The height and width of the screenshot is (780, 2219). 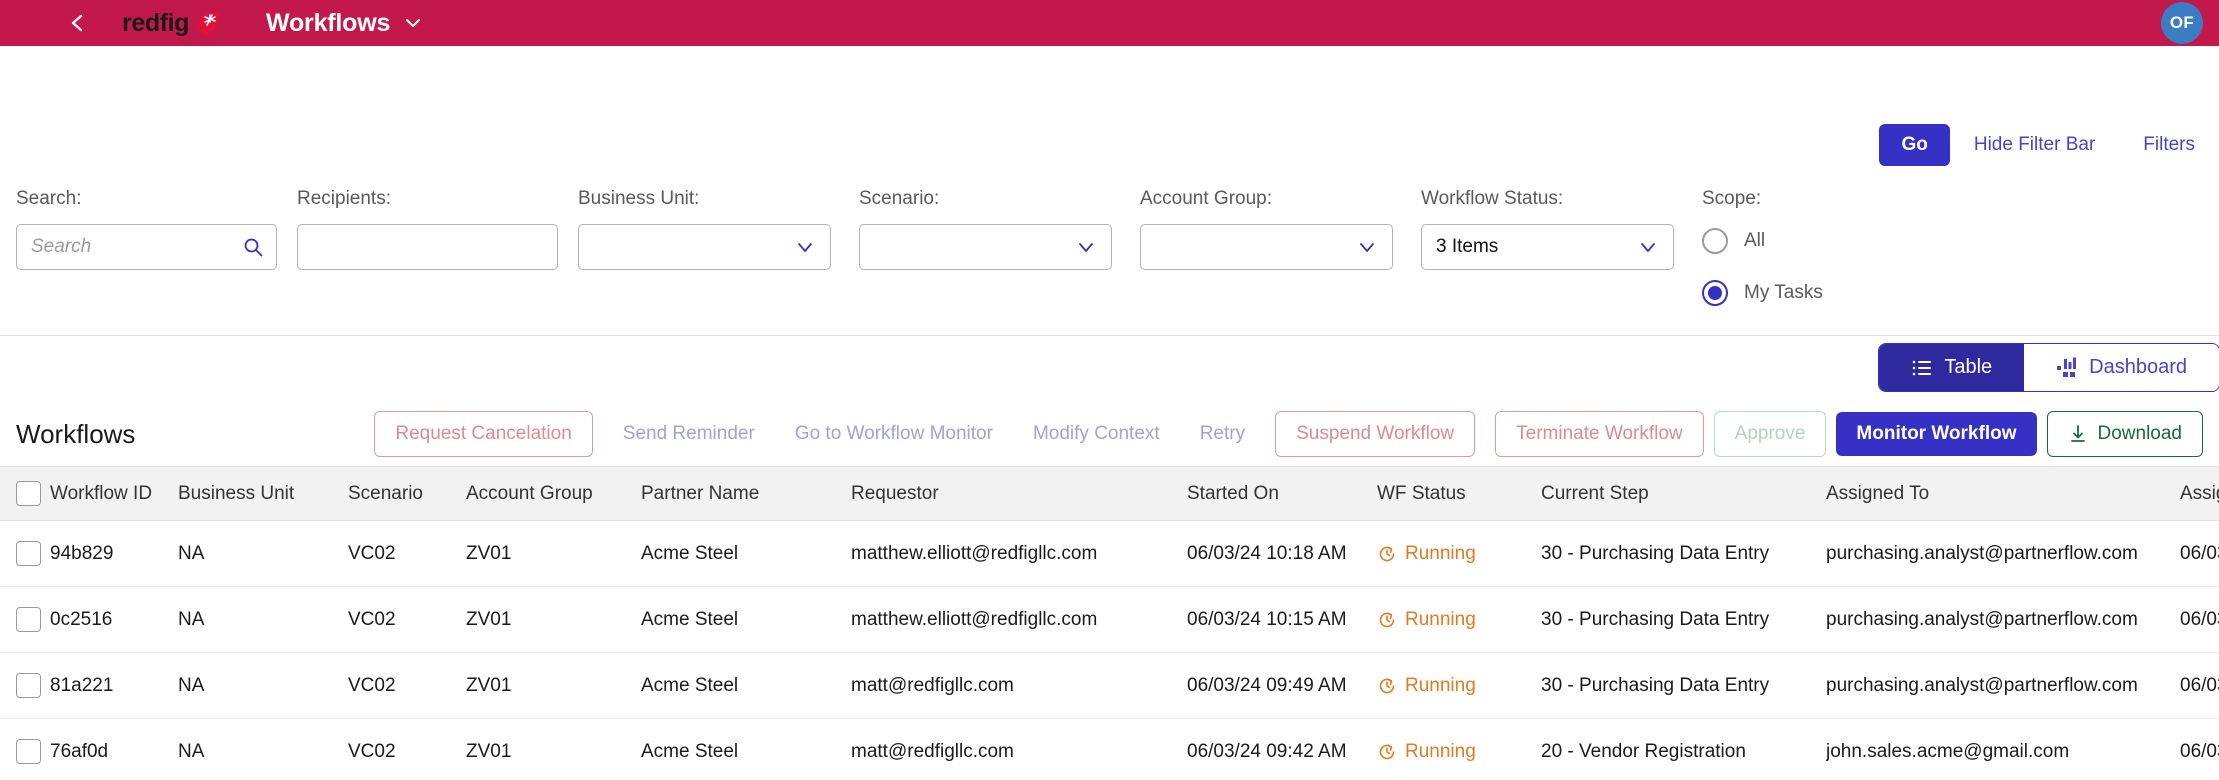 What do you see at coordinates (483, 434) in the screenshot?
I see `request-cancelation-button: Request Cancelation` at bounding box center [483, 434].